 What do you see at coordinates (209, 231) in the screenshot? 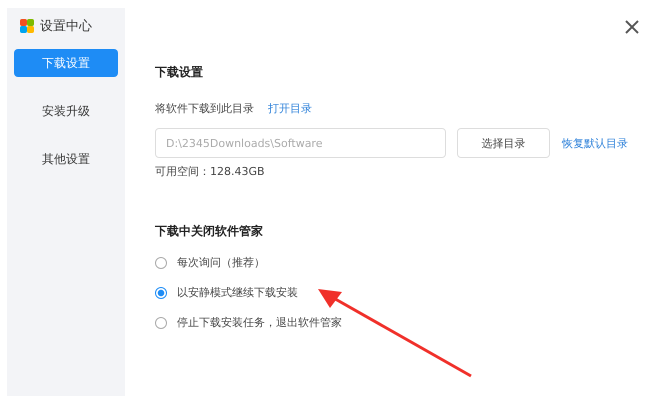
I see `section-heading: 下载中关闭软件管家` at bounding box center [209, 231].